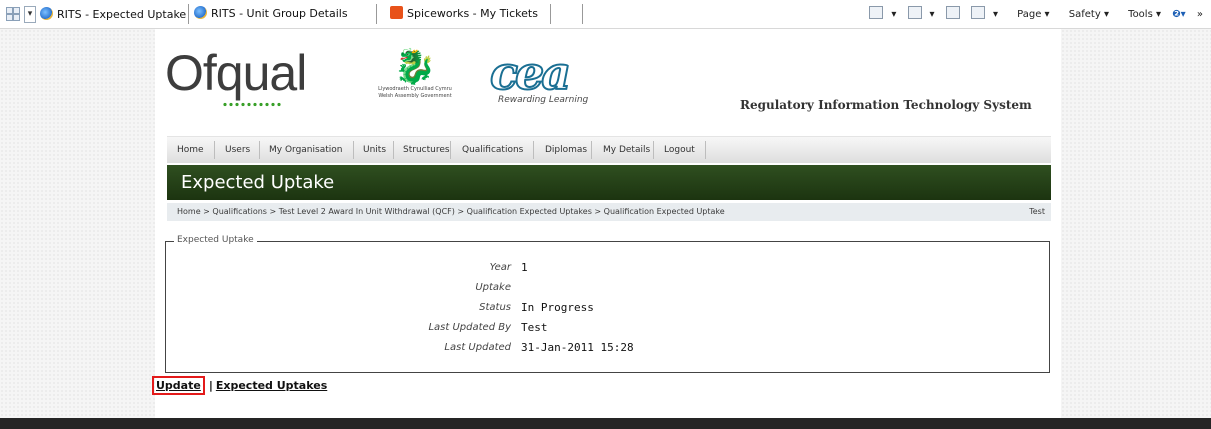 This screenshot has width=1211, height=429. What do you see at coordinates (952, 12) in the screenshot?
I see `mail-icon` at bounding box center [952, 12].